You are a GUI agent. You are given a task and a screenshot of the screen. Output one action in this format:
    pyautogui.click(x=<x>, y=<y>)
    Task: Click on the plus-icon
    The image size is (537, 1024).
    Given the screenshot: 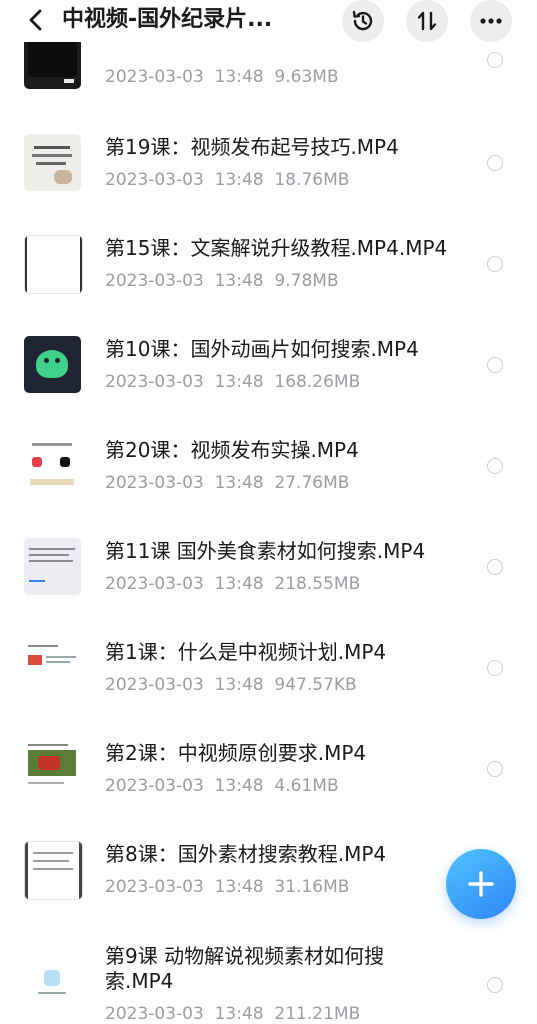 What is the action you would take?
    pyautogui.click(x=481, y=884)
    